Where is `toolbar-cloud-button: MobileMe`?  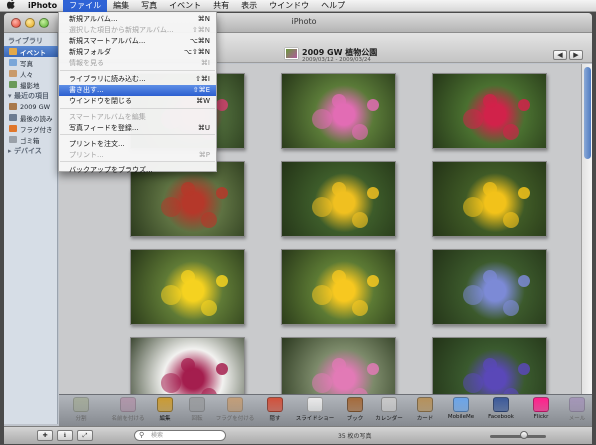 toolbar-cloud-button: MobileMe is located at coordinates (461, 412).